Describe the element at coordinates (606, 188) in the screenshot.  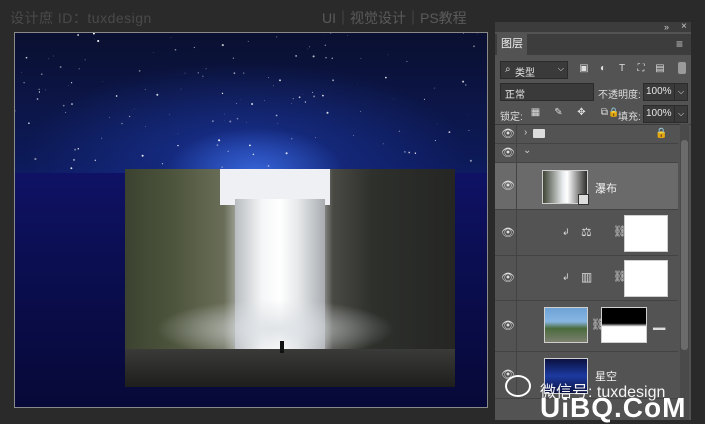
I see `layer-name: 瀑布` at that location.